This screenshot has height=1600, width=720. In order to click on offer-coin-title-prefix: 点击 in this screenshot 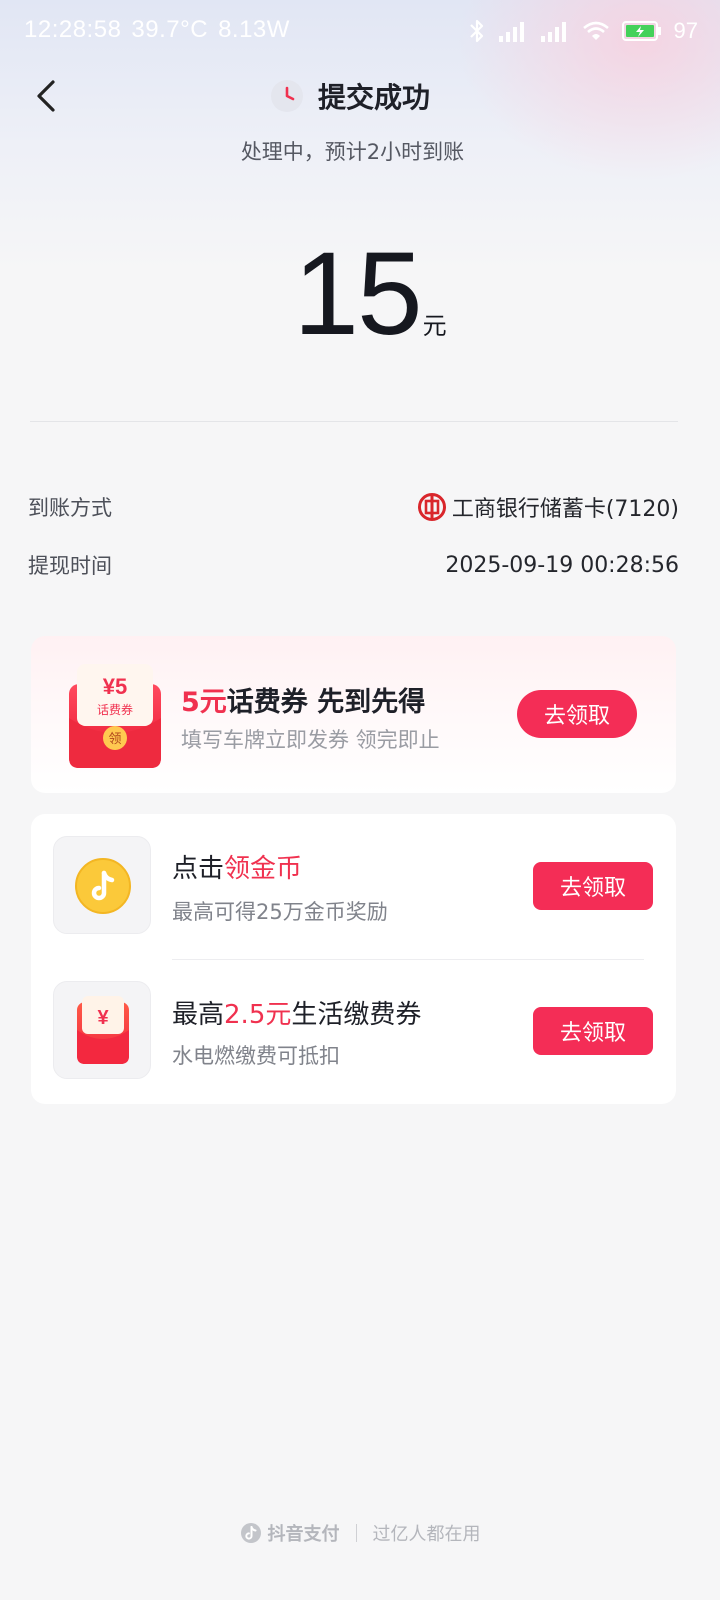, I will do `click(198, 869)`.